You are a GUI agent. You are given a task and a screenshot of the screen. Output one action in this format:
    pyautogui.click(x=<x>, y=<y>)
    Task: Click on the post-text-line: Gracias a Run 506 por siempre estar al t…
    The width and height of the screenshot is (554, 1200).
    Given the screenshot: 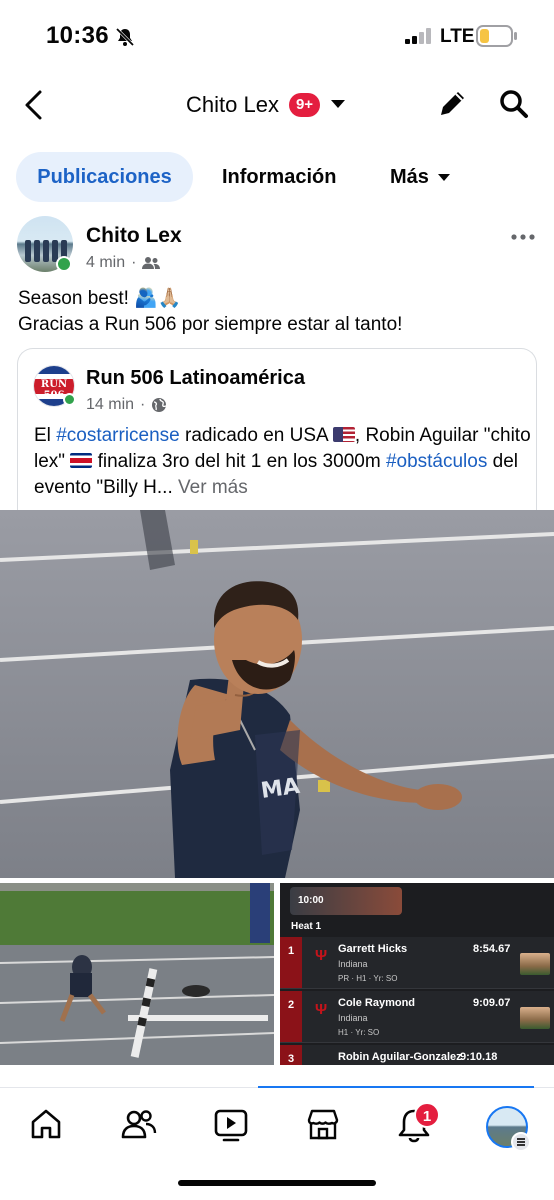 What is the action you would take?
    pyautogui.click(x=210, y=324)
    